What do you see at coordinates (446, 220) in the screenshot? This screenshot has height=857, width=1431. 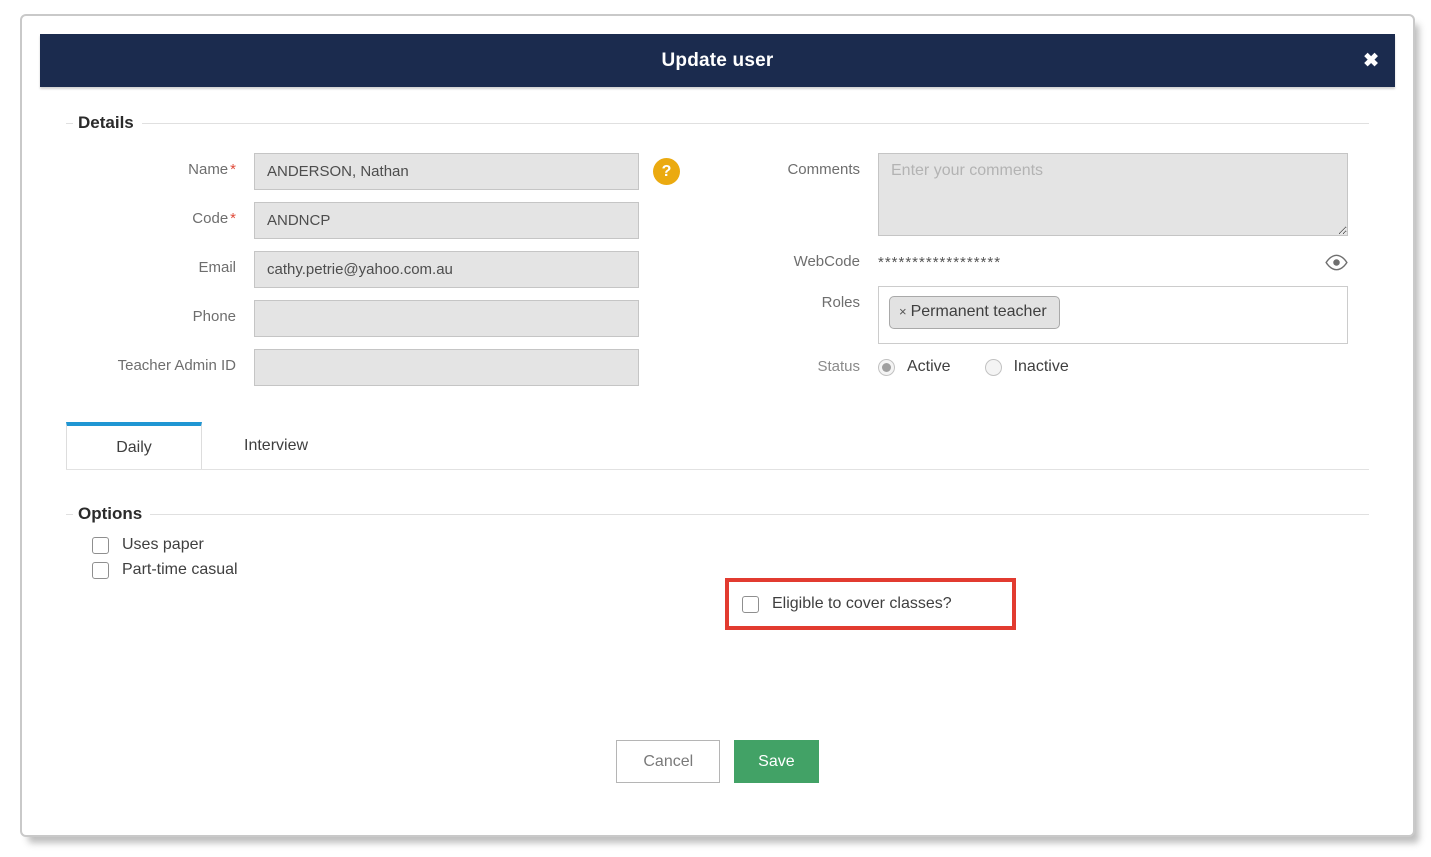 I see `code-field` at bounding box center [446, 220].